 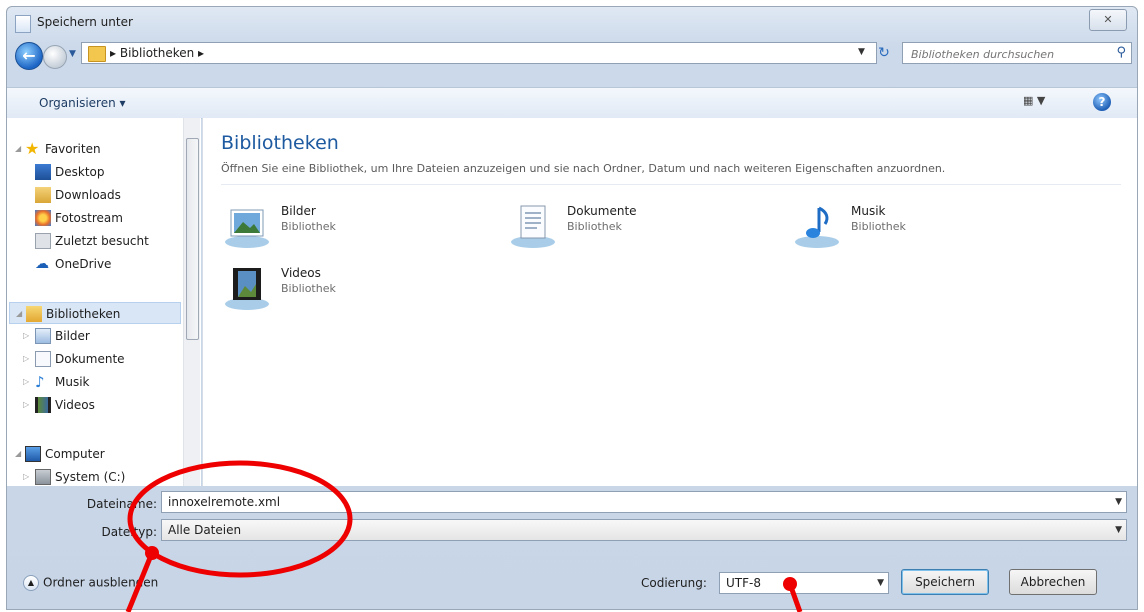 What do you see at coordinates (43, 218) in the screenshot?
I see `fotostream-icon` at bounding box center [43, 218].